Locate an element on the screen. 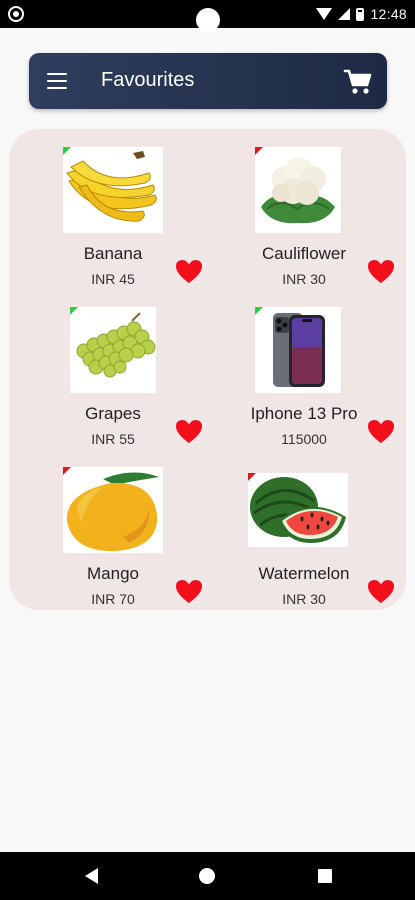 This screenshot has height=900, width=415. menu-icon is located at coordinates (57, 81).